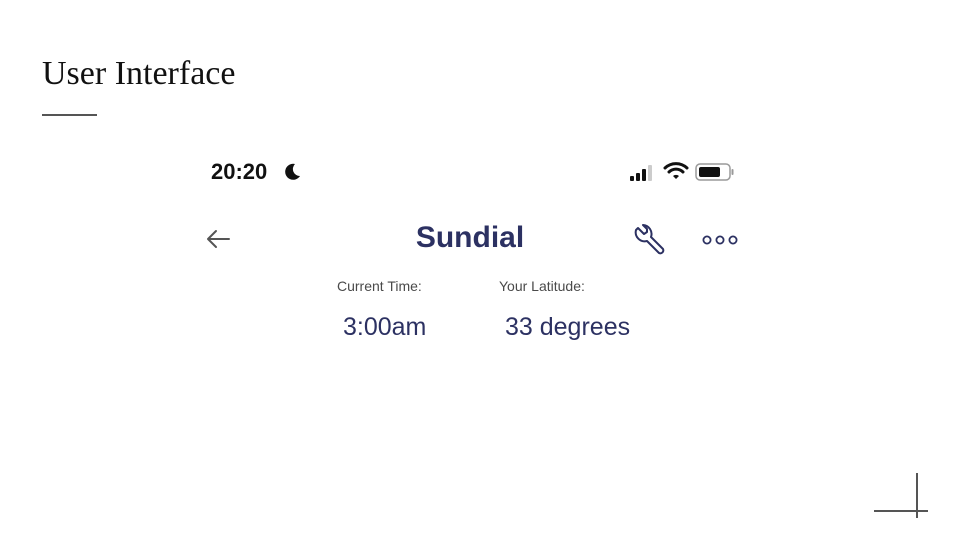 This screenshot has height=540, width=960. I want to click on latitude-value: 33 degrees, so click(567, 327).